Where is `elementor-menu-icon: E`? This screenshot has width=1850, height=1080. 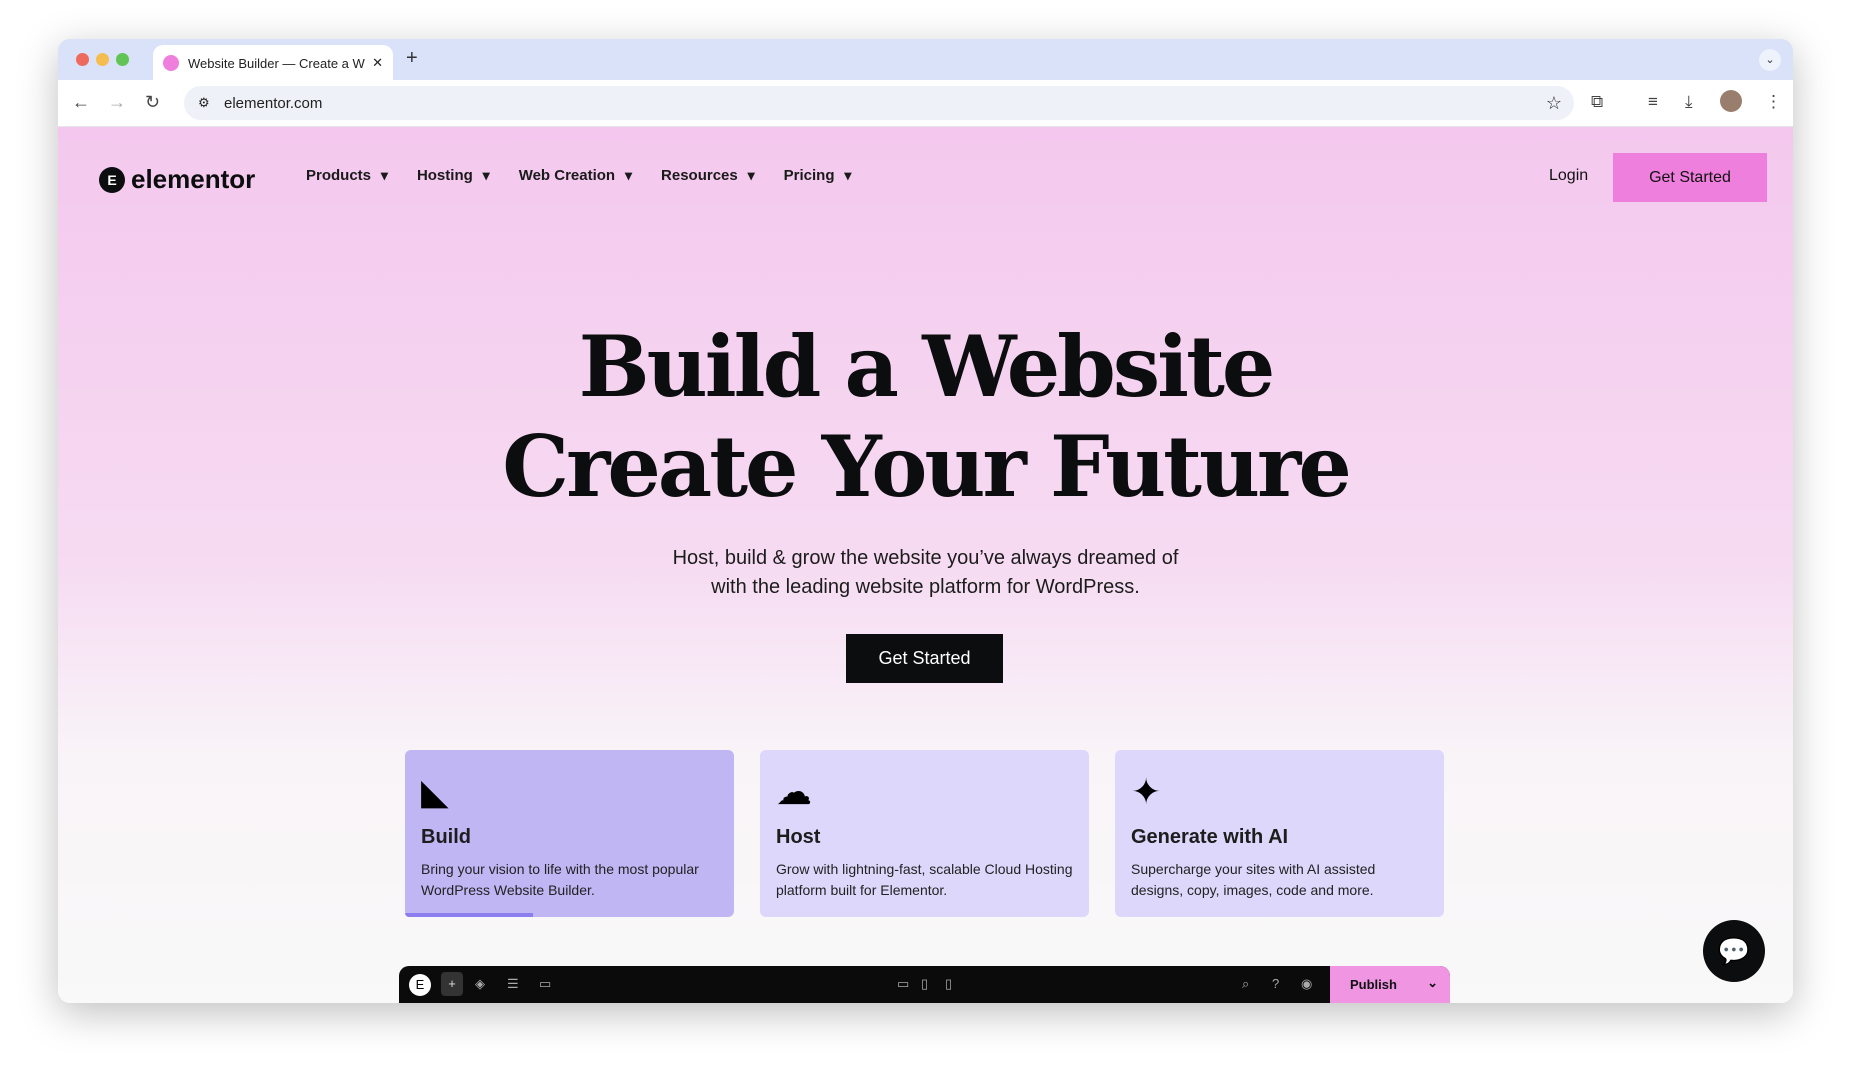 elementor-menu-icon: E is located at coordinates (420, 985).